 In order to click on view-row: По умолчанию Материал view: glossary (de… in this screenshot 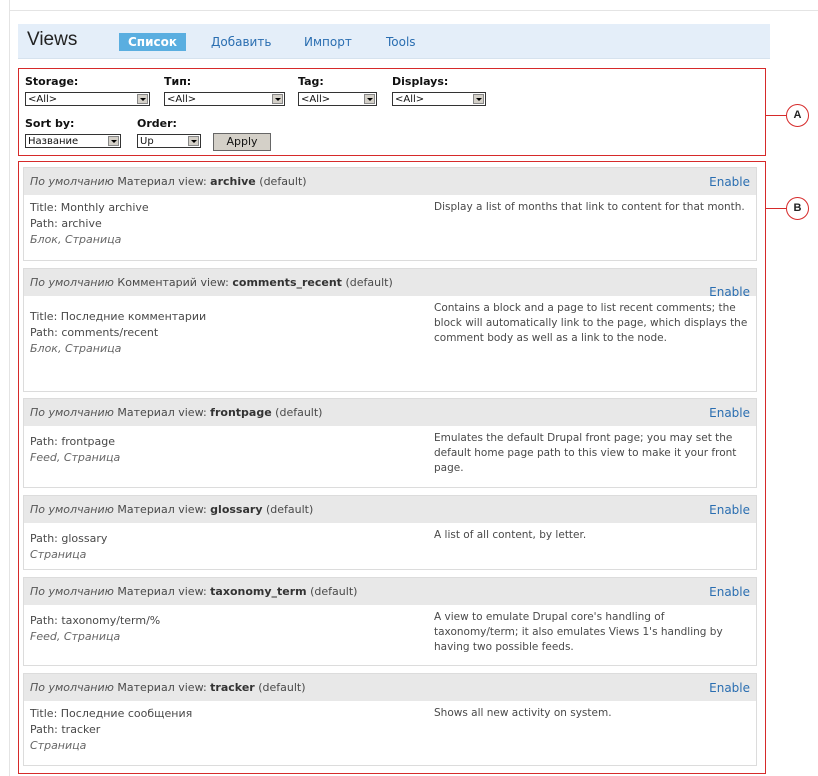, I will do `click(390, 532)`.